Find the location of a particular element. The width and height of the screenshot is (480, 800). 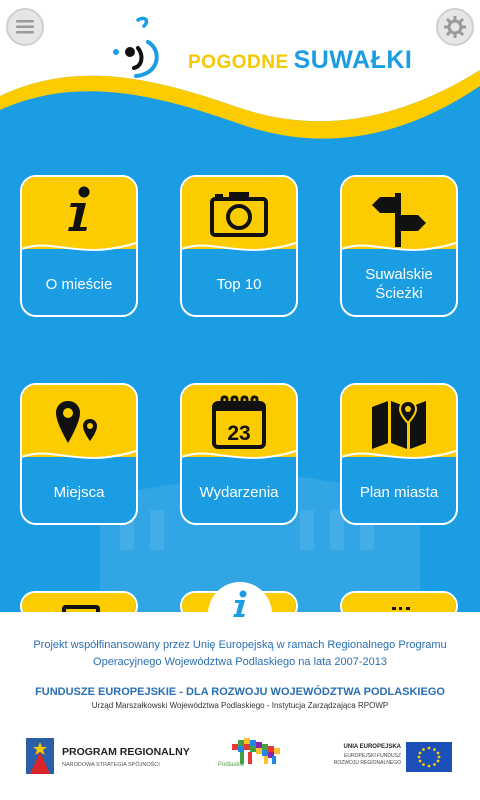

logo-mark-icon is located at coordinates (136, 47).